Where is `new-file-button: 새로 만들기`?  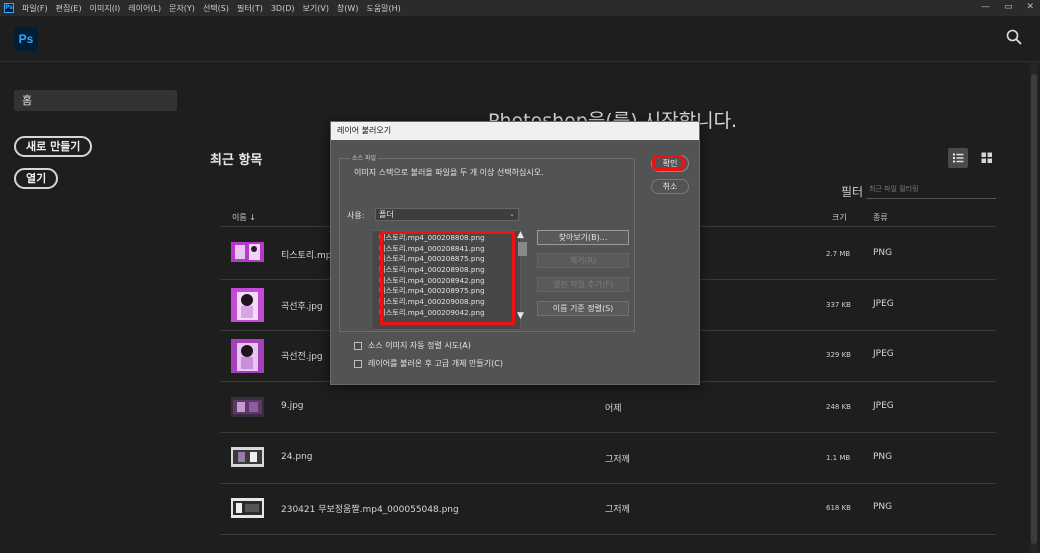 new-file-button: 새로 만들기 is located at coordinates (53, 146).